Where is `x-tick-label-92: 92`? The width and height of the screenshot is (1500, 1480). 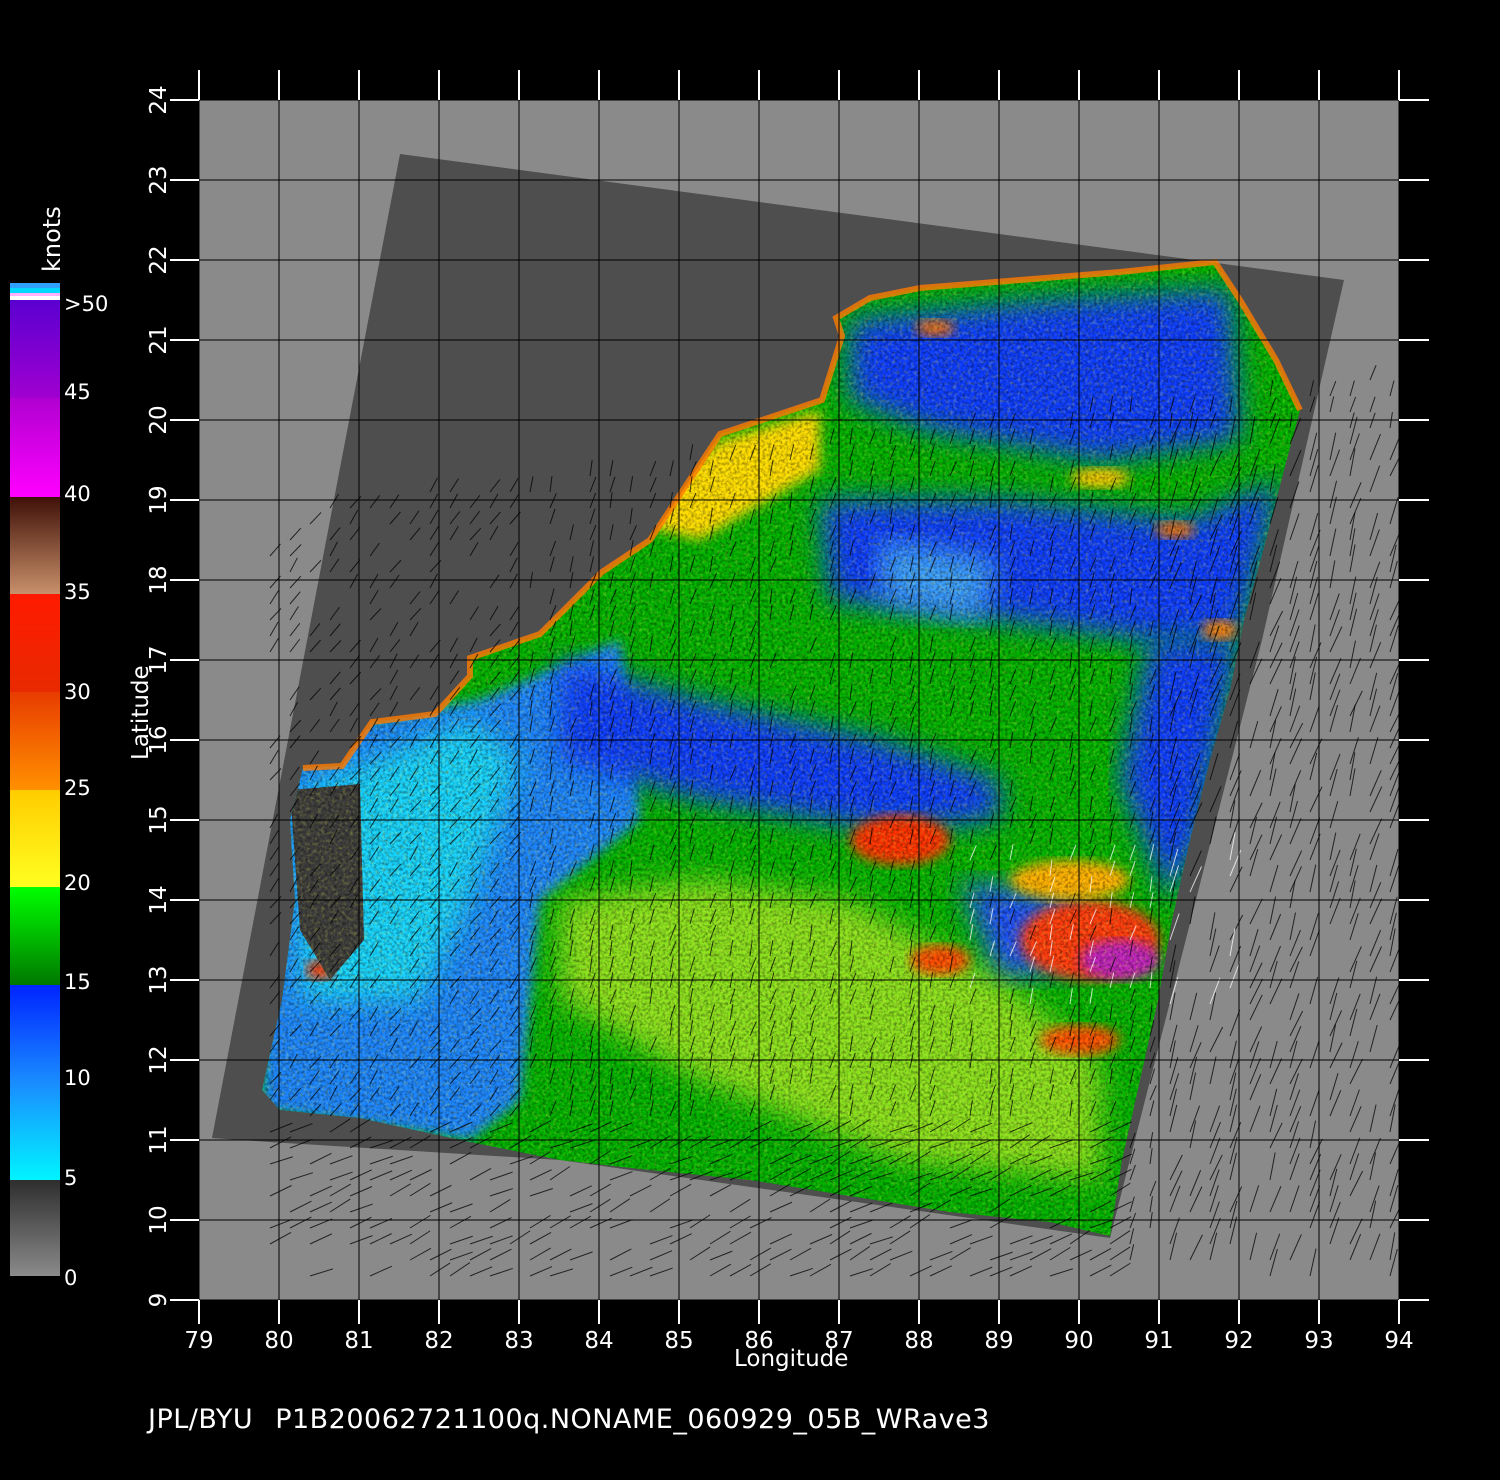 x-tick-label-92: 92 is located at coordinates (1239, 1341).